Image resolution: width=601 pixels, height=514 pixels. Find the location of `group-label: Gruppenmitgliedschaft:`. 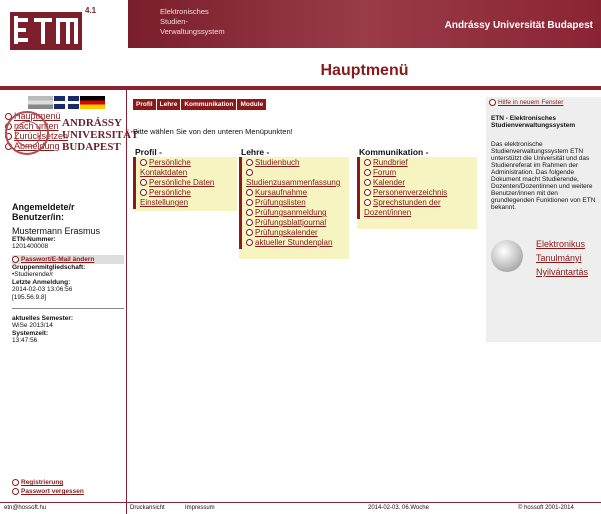

group-label: Gruppenmitgliedschaft: is located at coordinates (49, 268).